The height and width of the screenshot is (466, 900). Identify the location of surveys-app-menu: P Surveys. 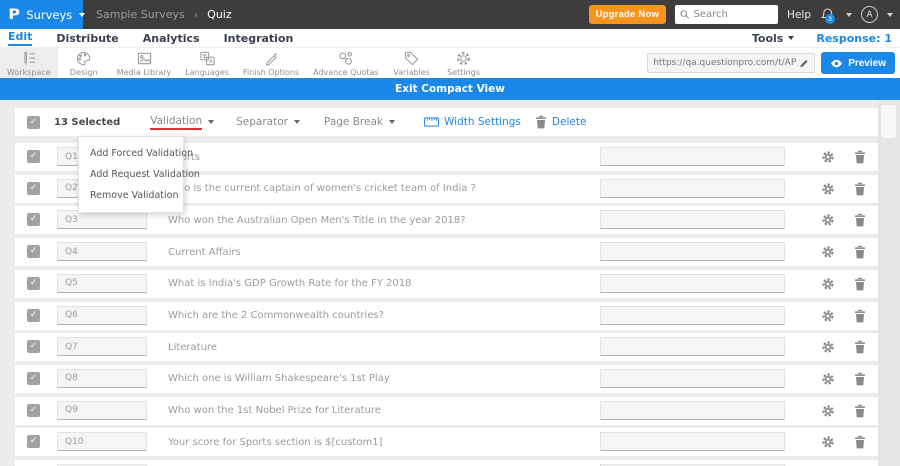
(43, 14).